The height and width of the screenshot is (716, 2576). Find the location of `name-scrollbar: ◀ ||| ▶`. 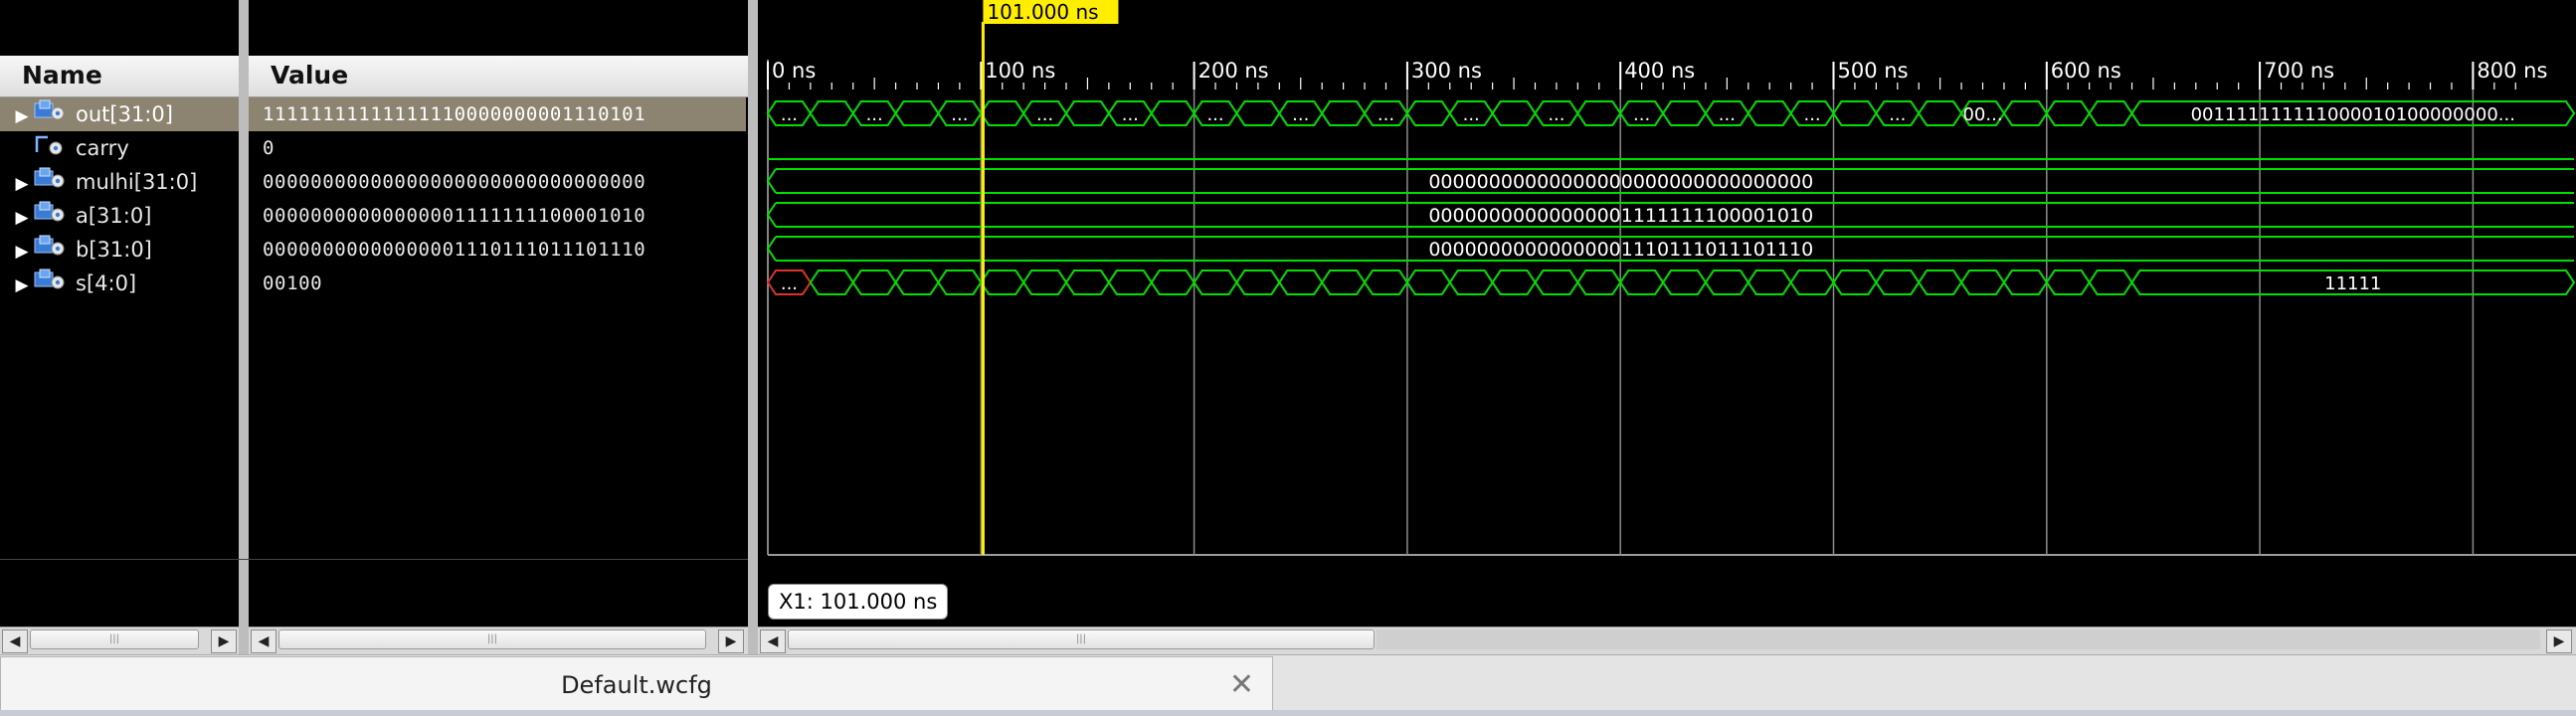

name-scrollbar: ◀ ||| ▶ is located at coordinates (119, 640).